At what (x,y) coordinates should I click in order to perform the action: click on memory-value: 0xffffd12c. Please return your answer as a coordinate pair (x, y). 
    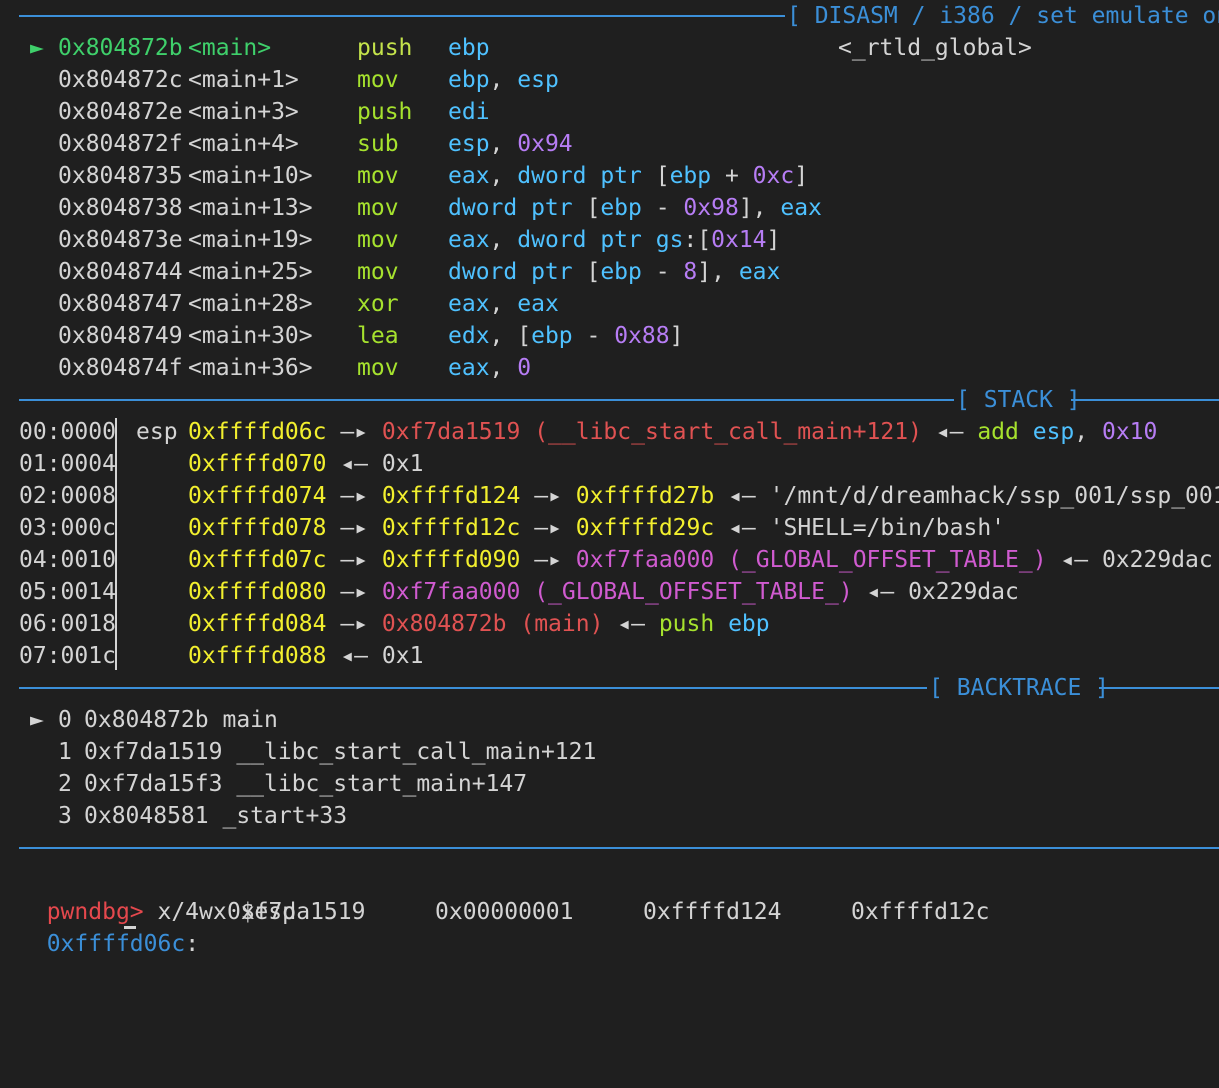
    Looking at the image, I should click on (920, 912).